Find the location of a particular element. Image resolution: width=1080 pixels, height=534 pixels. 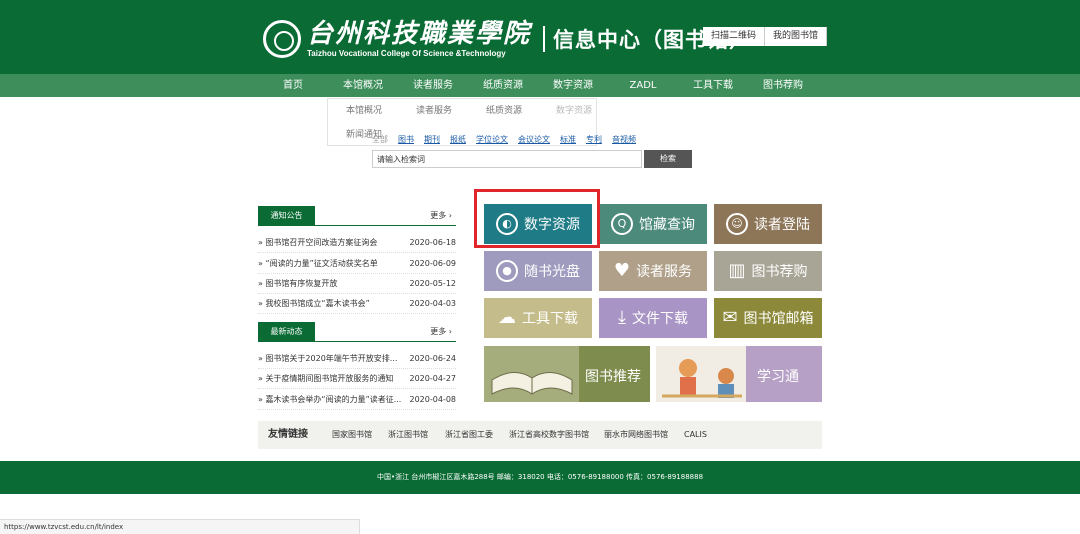

nav-tools-download: 工具下载 is located at coordinates (713, 85).